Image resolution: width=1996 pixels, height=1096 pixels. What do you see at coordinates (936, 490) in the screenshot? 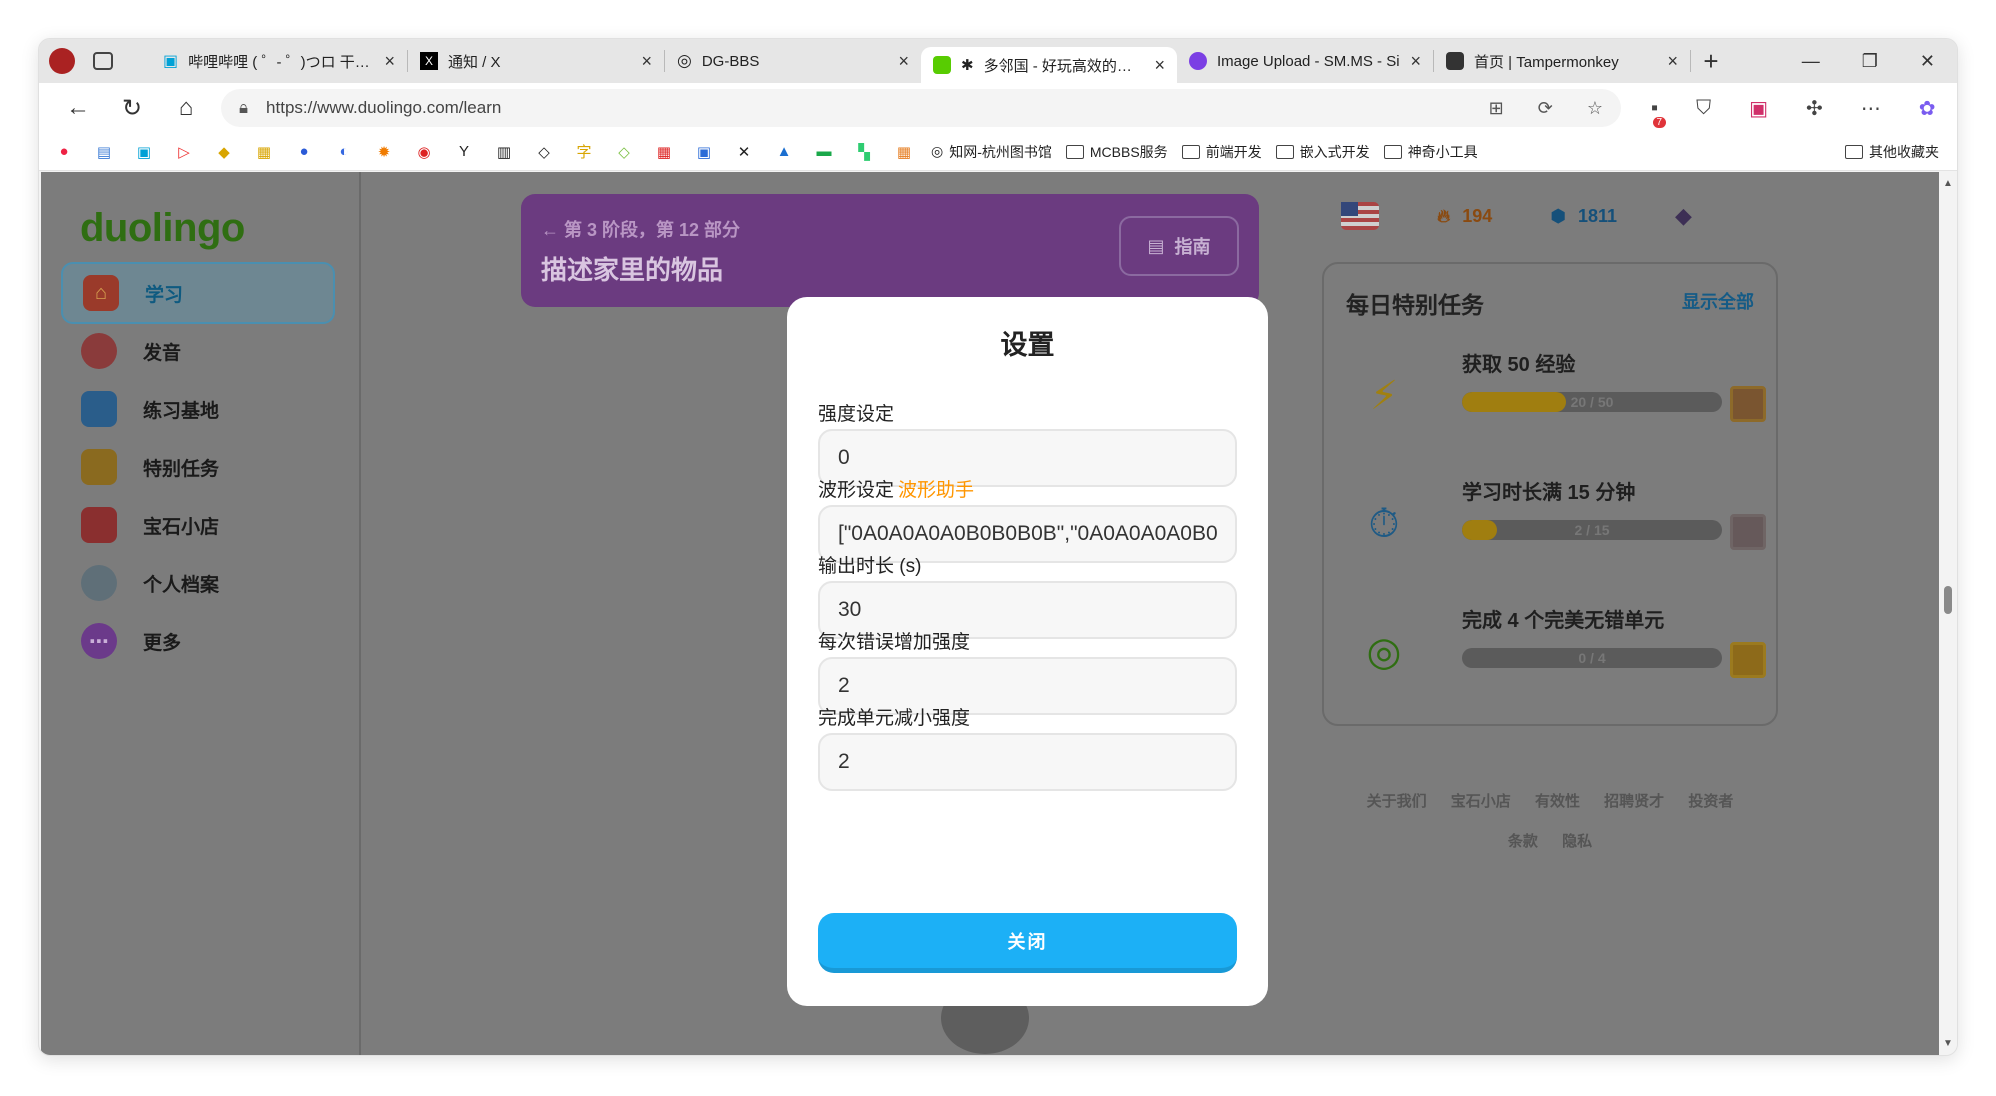
I see `waveform-helper-link: 波形助手` at bounding box center [936, 490].